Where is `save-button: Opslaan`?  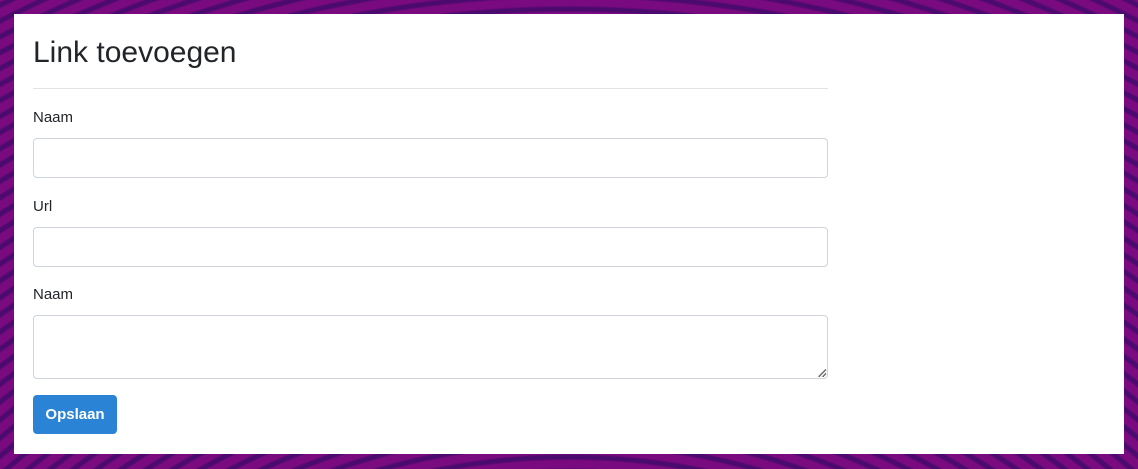
save-button: Opslaan is located at coordinates (75, 414).